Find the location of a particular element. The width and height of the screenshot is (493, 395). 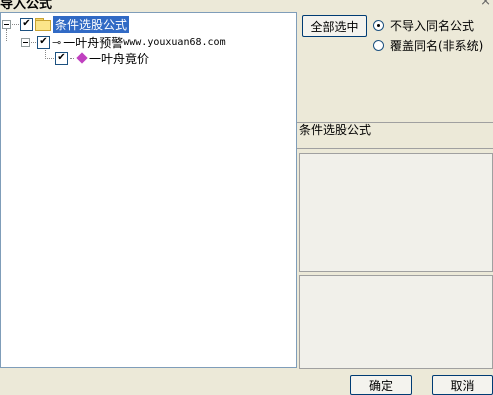

tree-node-root: ✔ 条件选股公式 is located at coordinates (66, 24).